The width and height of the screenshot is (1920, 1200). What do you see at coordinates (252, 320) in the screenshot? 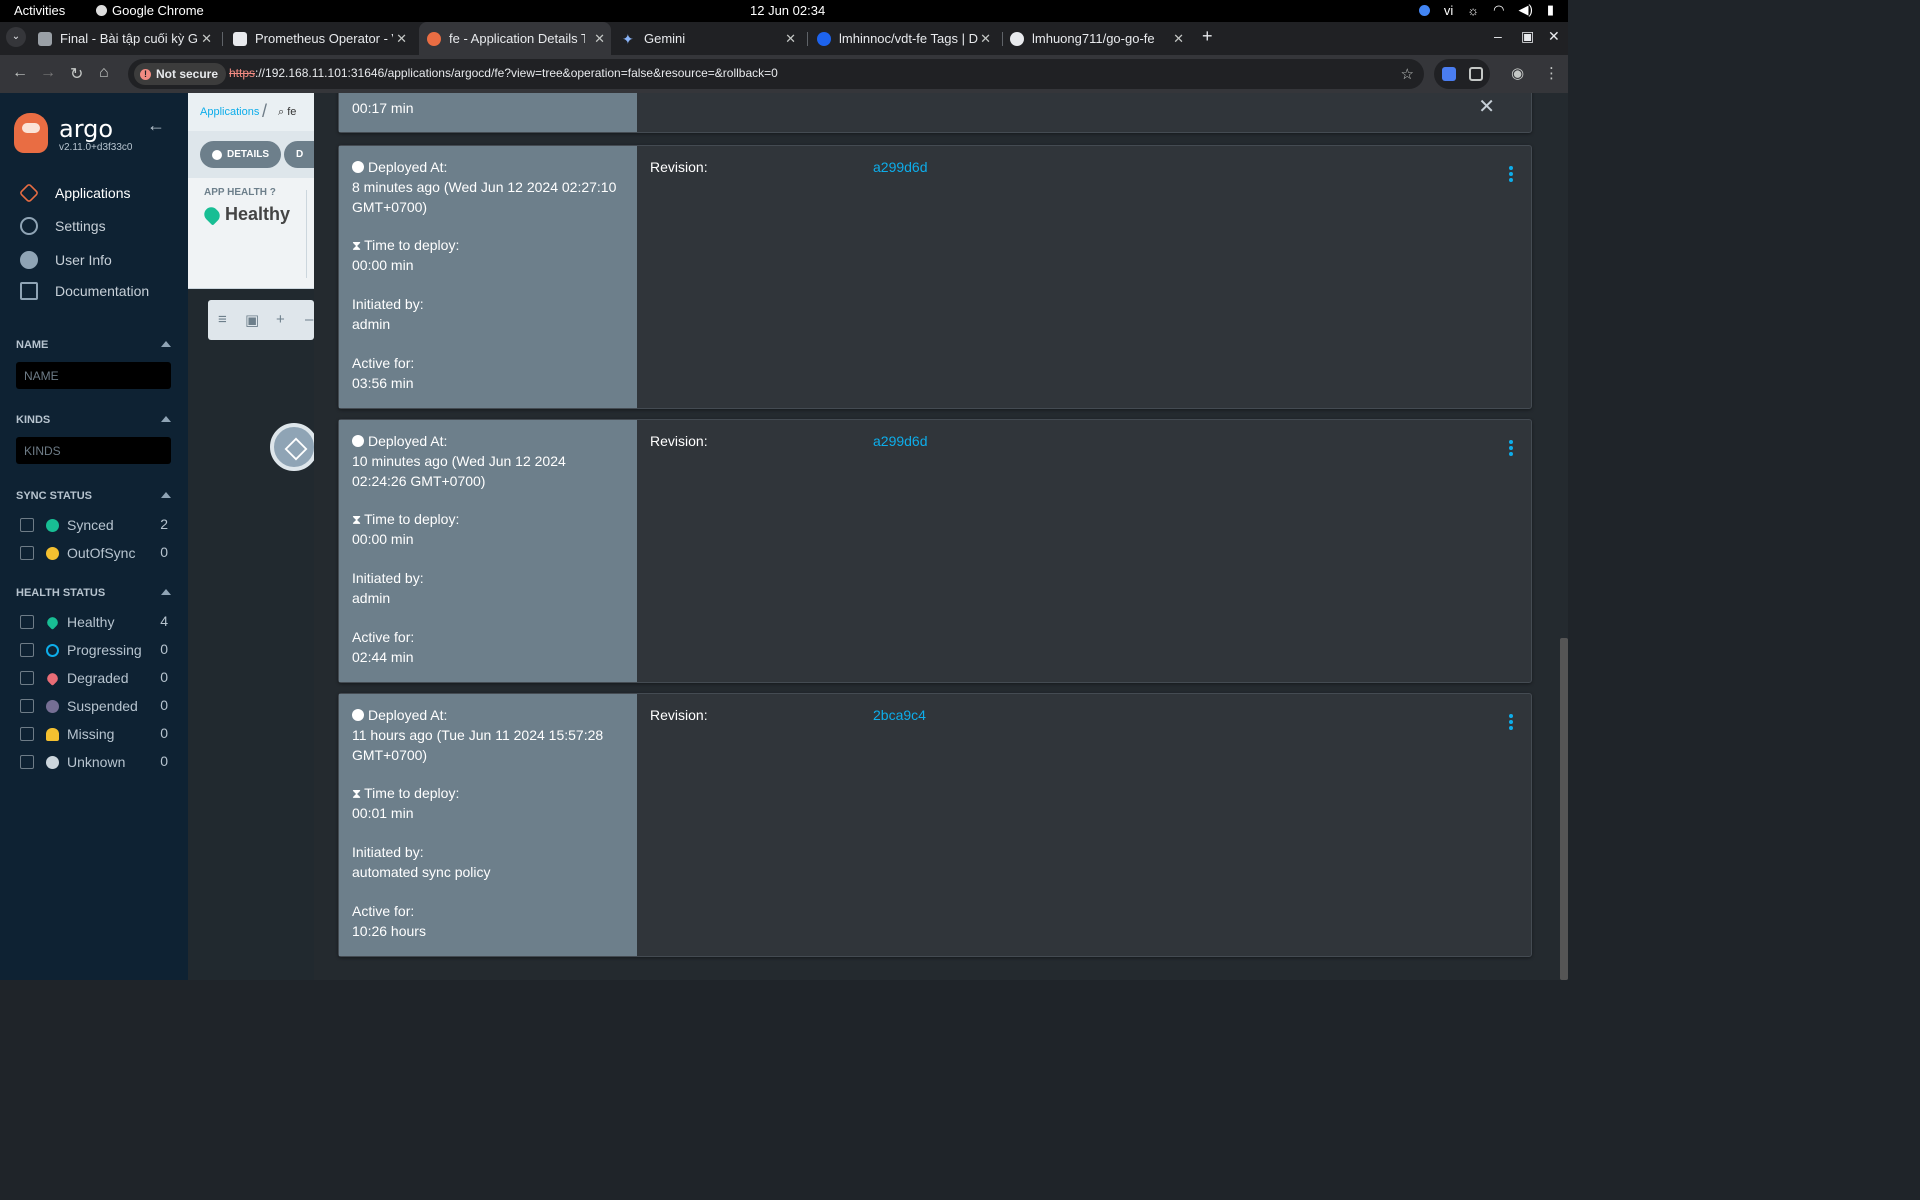
I see `fit-view-icon: ▣` at bounding box center [252, 320].